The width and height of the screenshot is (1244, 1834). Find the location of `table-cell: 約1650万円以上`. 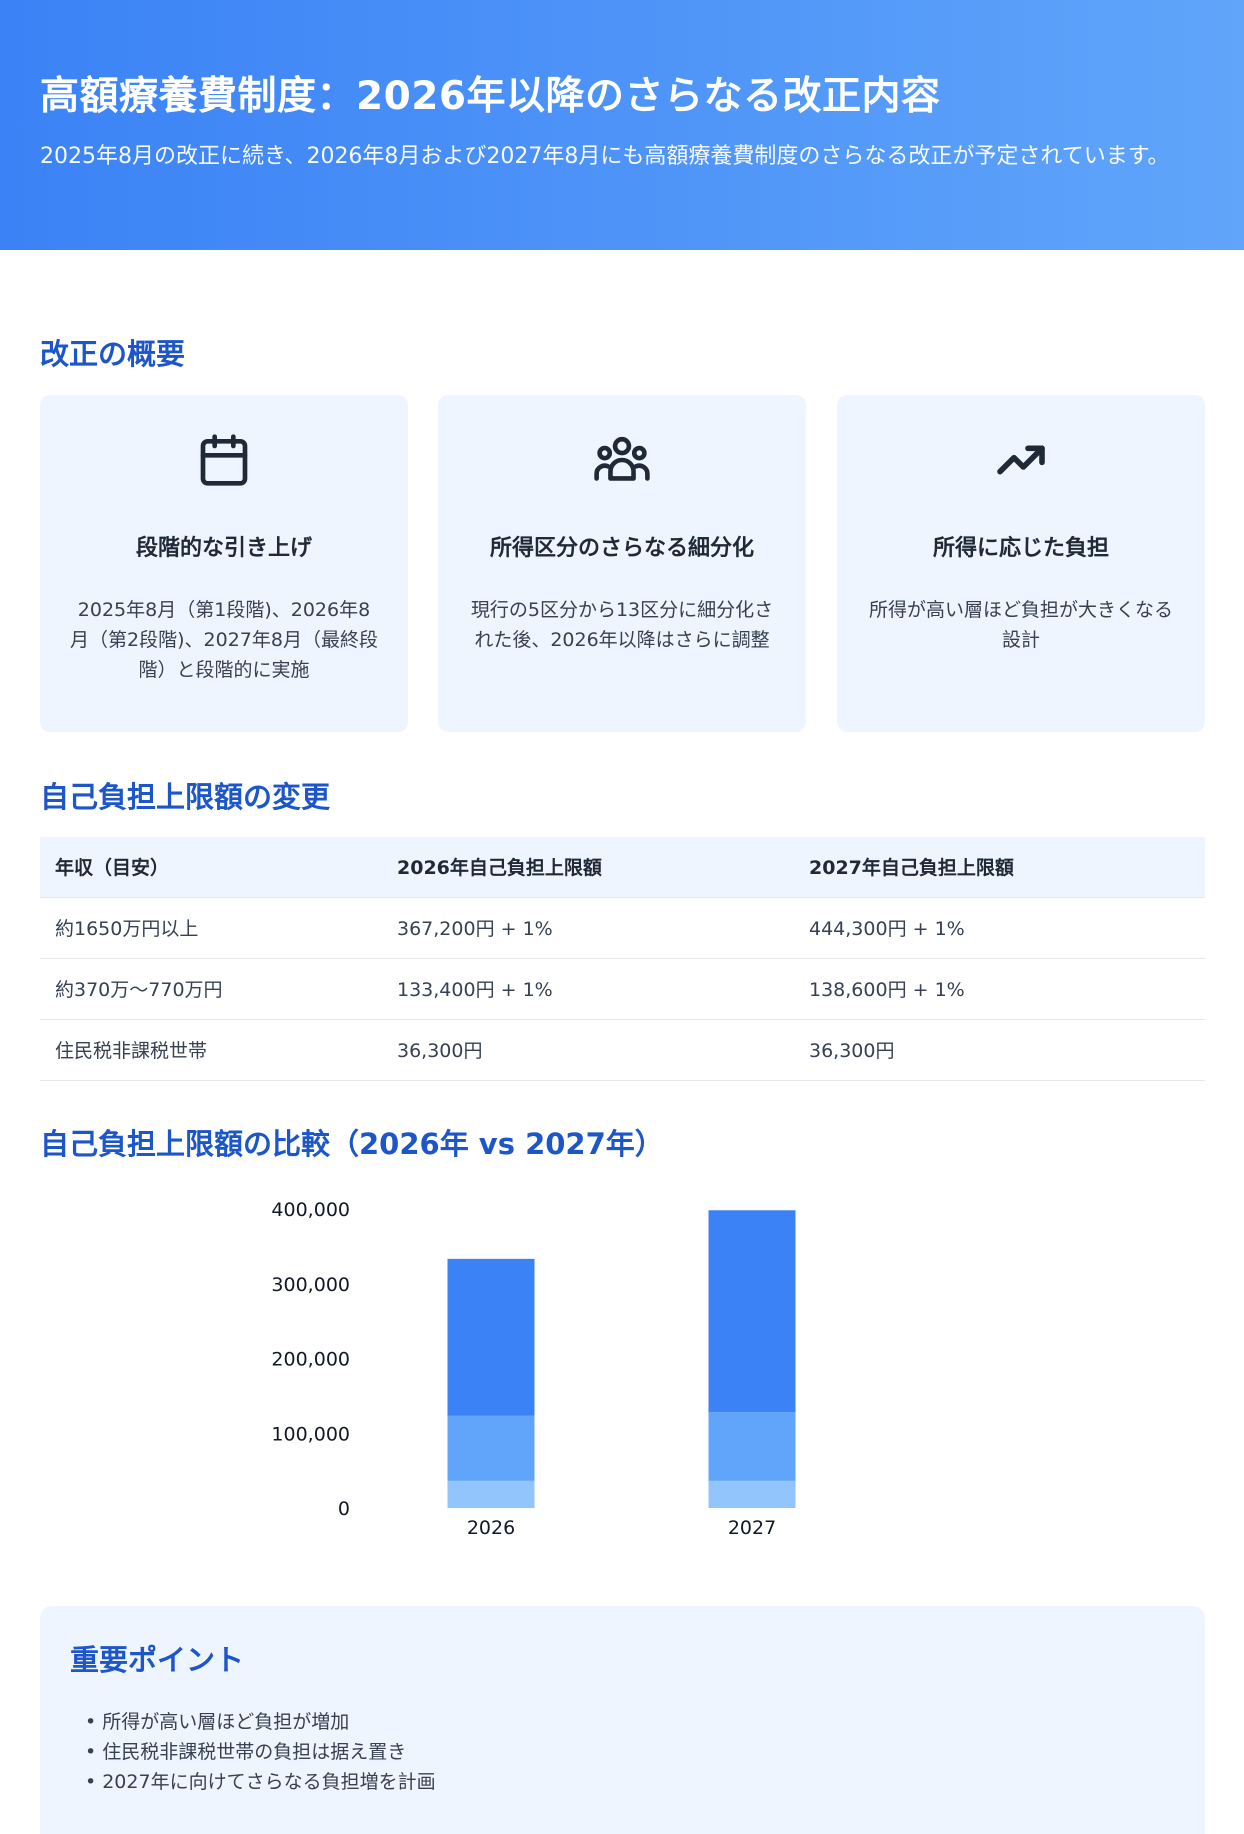

table-cell: 約1650万円以上 is located at coordinates (211, 928).